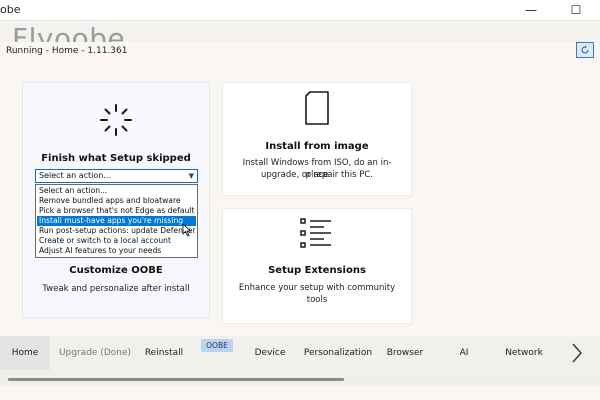  I want to click on card-extensions-title: Setup Extensions, so click(317, 270).